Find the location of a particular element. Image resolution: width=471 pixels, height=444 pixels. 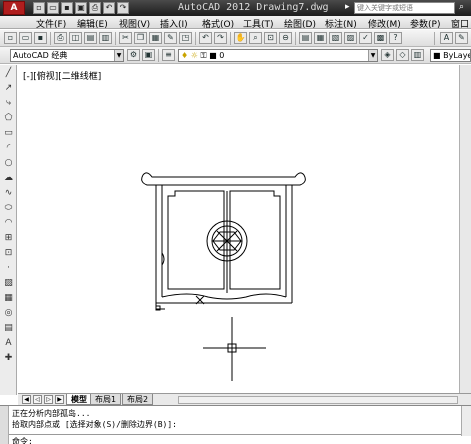

chevron-down-icon: ▼ is located at coordinates (372, 55).